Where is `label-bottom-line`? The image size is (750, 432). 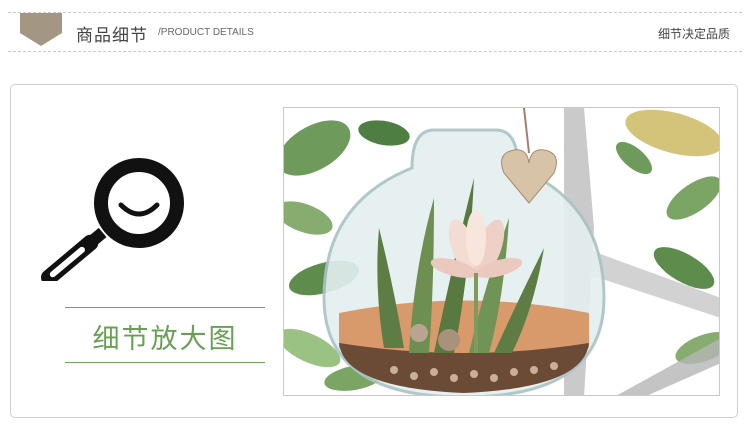 label-bottom-line is located at coordinates (165, 362).